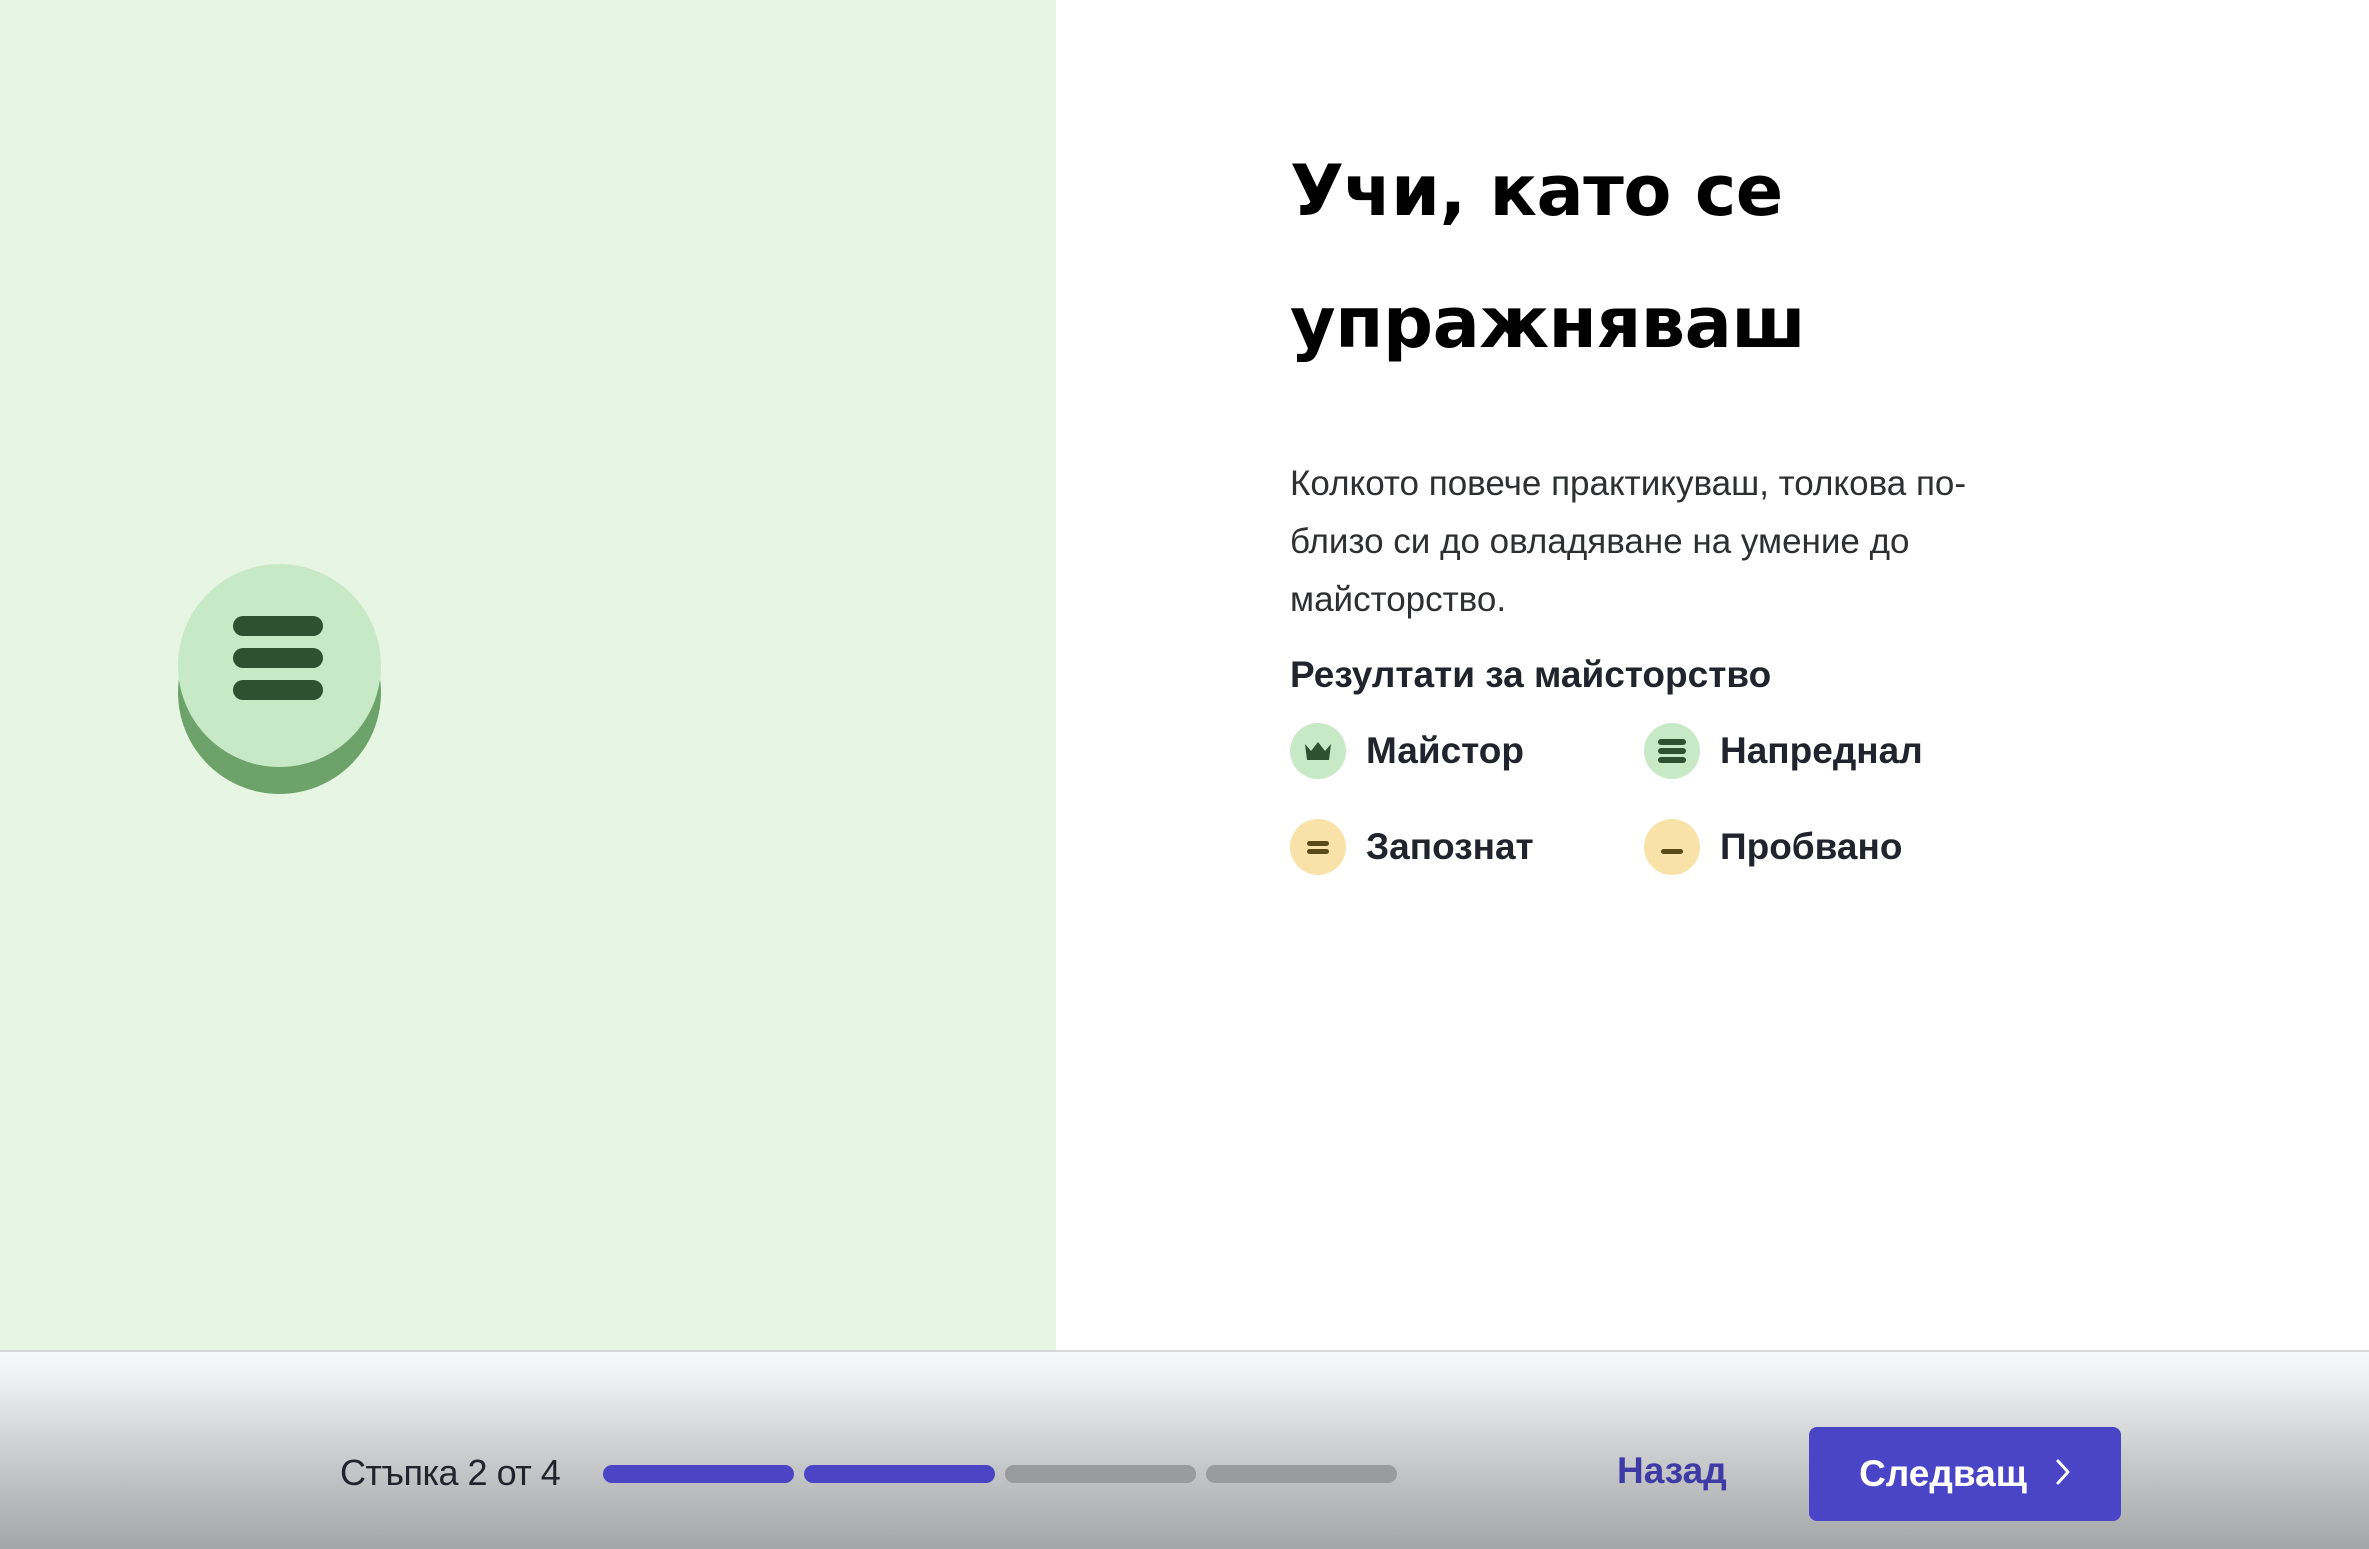 Image resolution: width=2369 pixels, height=1549 pixels. Describe the element at coordinates (1407, 751) in the screenshot. I see `legend-item-mastered: Майстор` at that location.